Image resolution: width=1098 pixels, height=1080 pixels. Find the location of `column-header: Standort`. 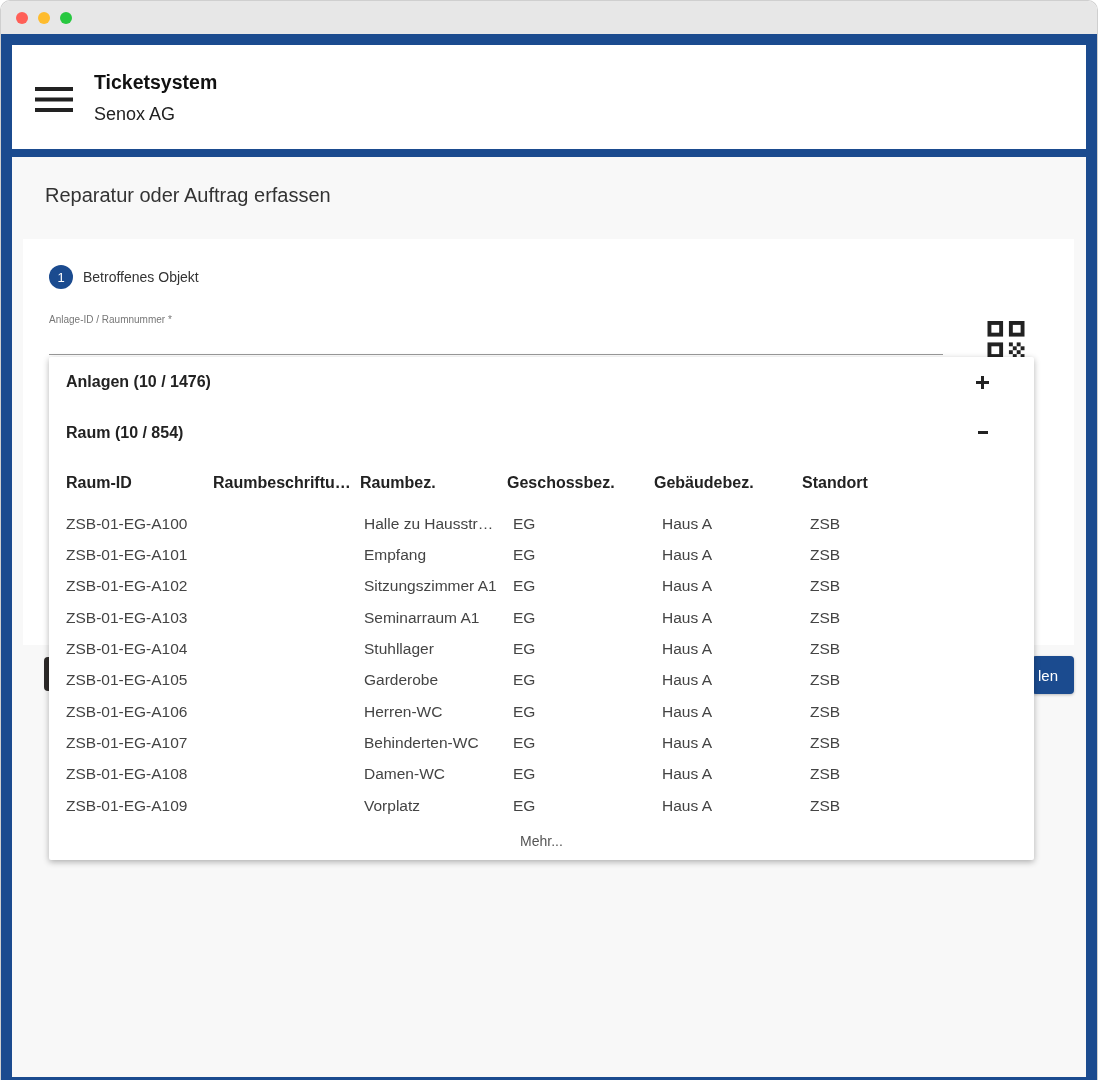

column-header: Standort is located at coordinates (835, 483).